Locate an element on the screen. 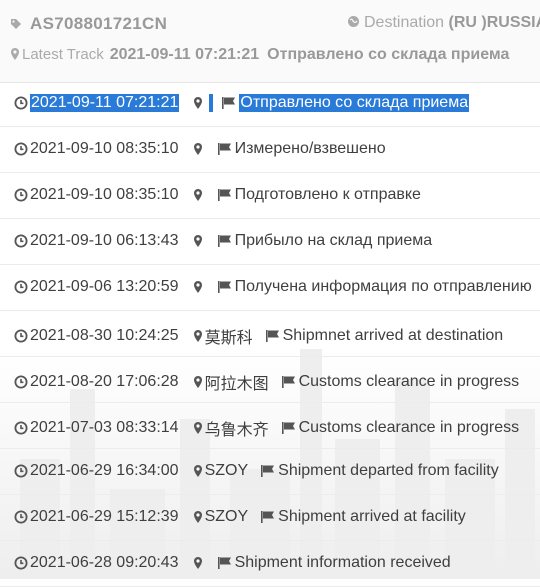 This screenshot has width=540, height=587. event-status: Shipment departed from facility is located at coordinates (388, 471).